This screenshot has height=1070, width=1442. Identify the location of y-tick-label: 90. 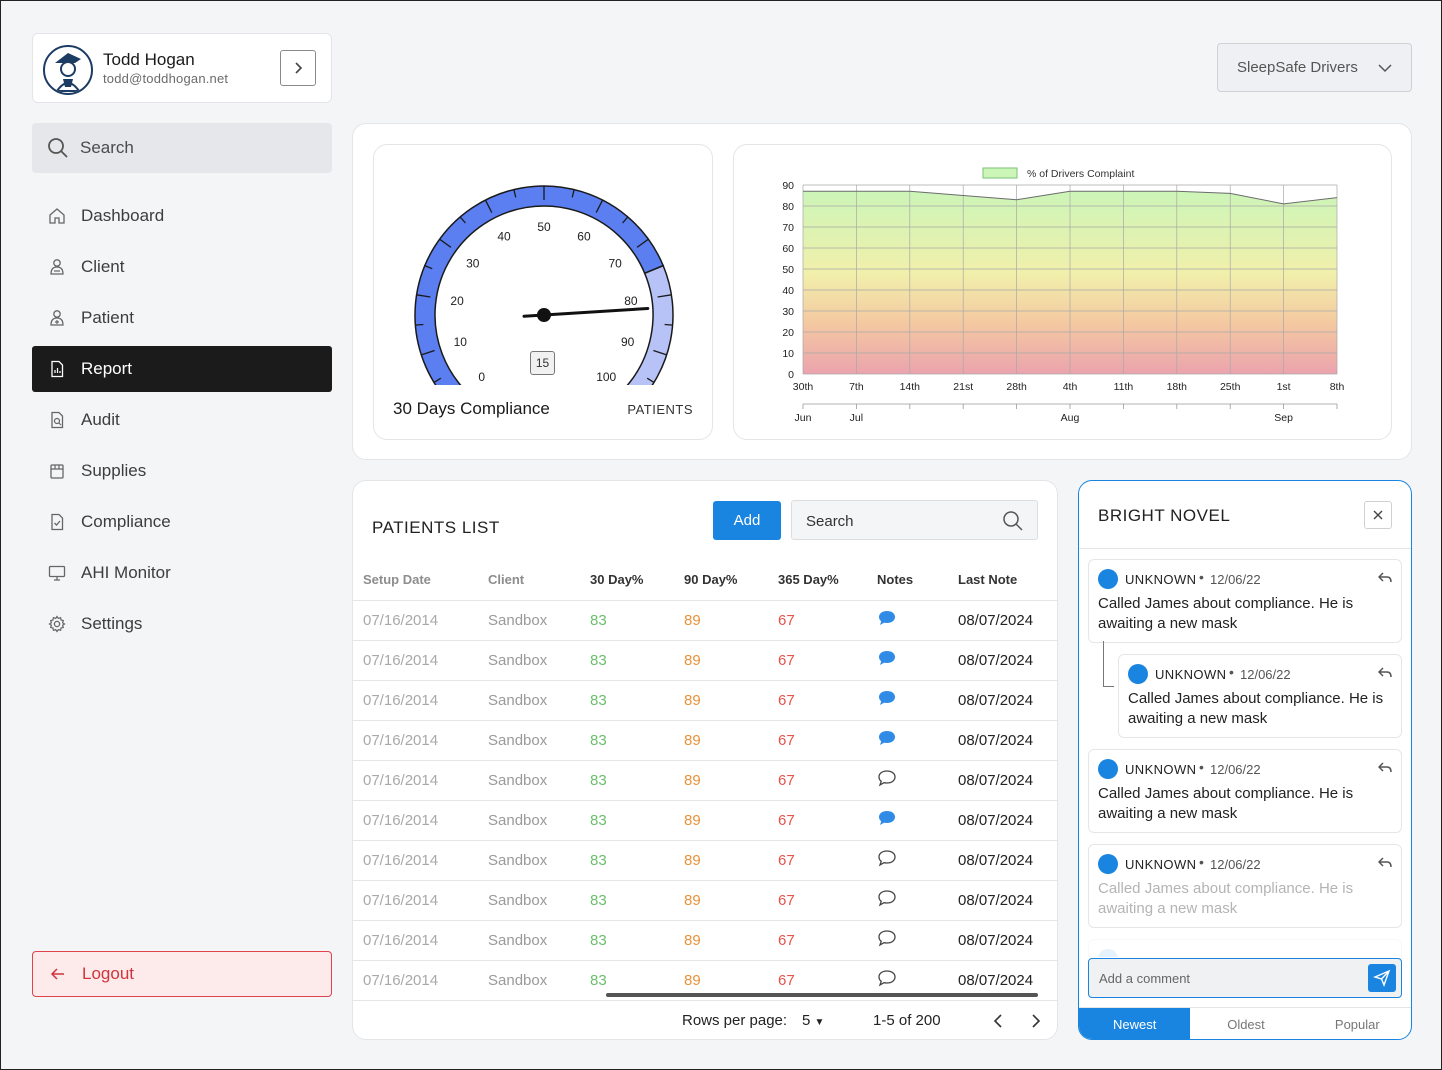
(788, 186).